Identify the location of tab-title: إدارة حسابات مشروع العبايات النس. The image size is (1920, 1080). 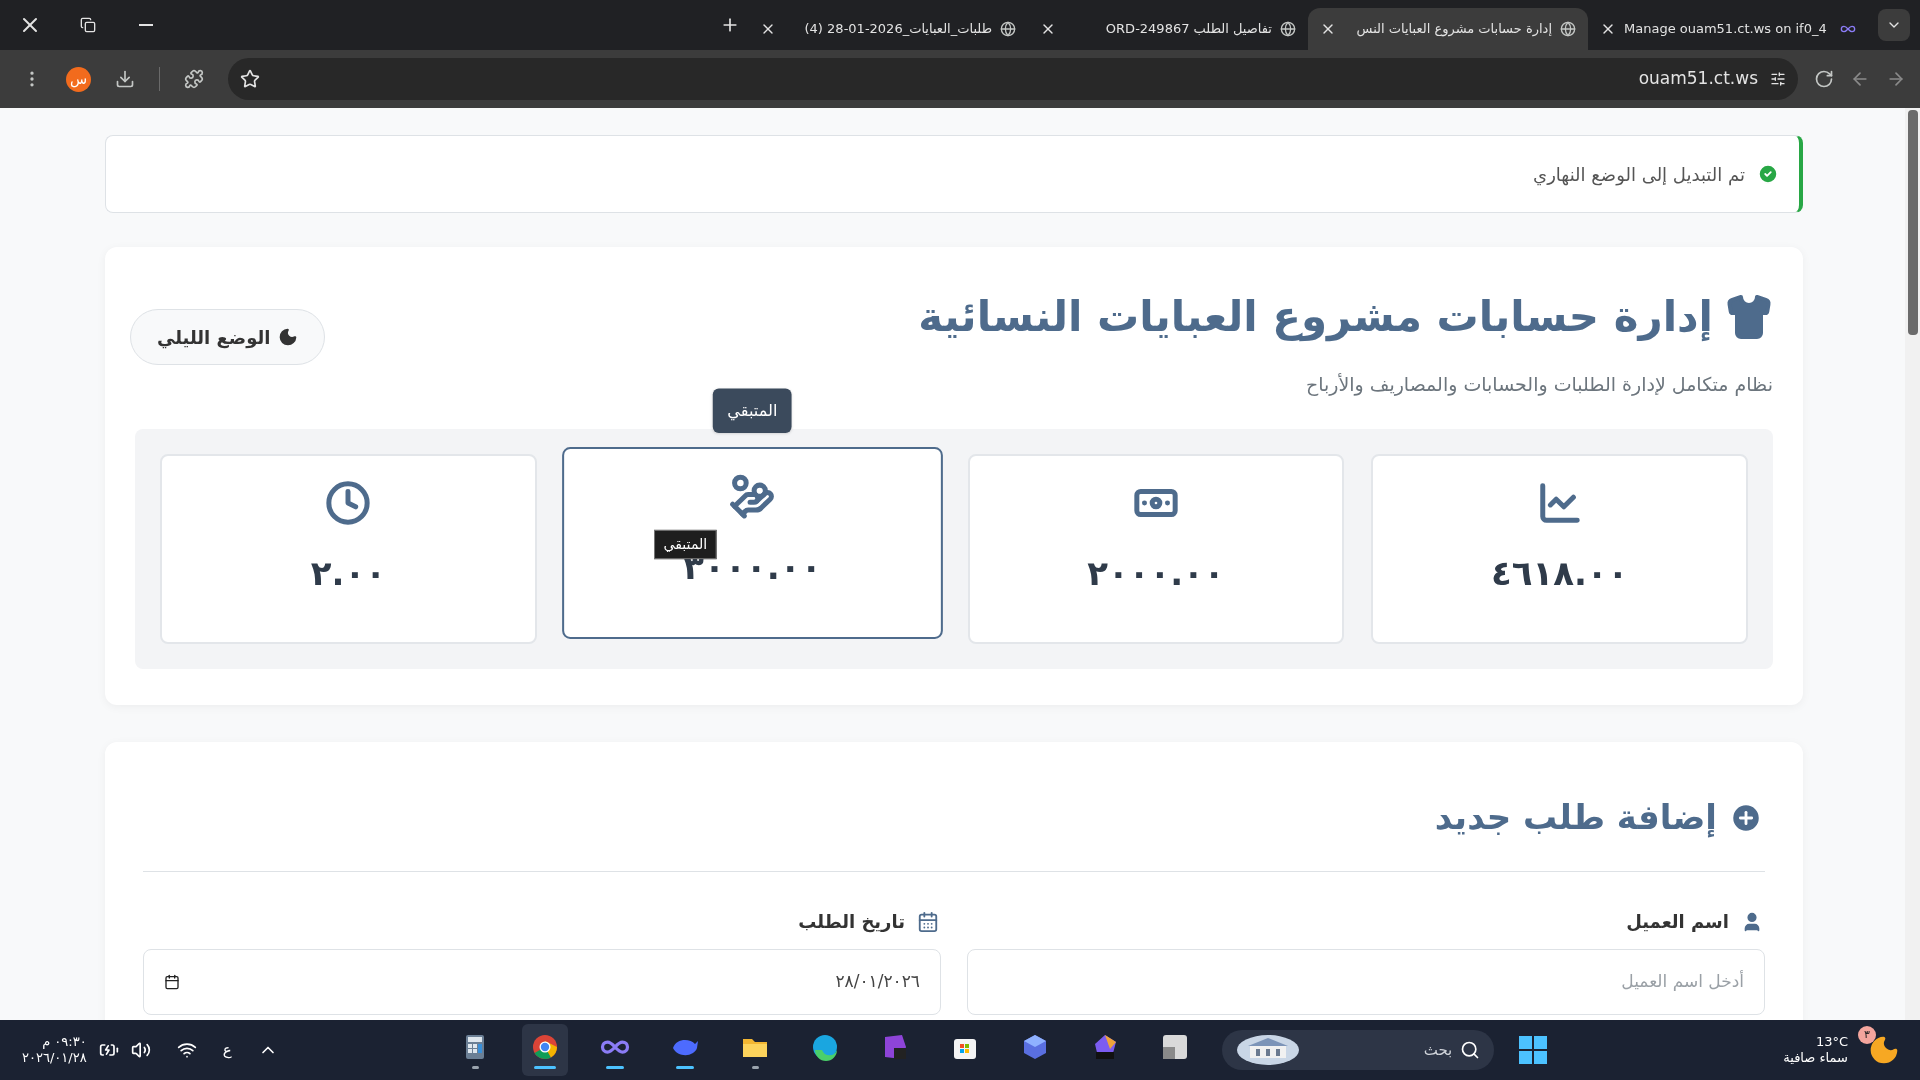
(1453, 29).